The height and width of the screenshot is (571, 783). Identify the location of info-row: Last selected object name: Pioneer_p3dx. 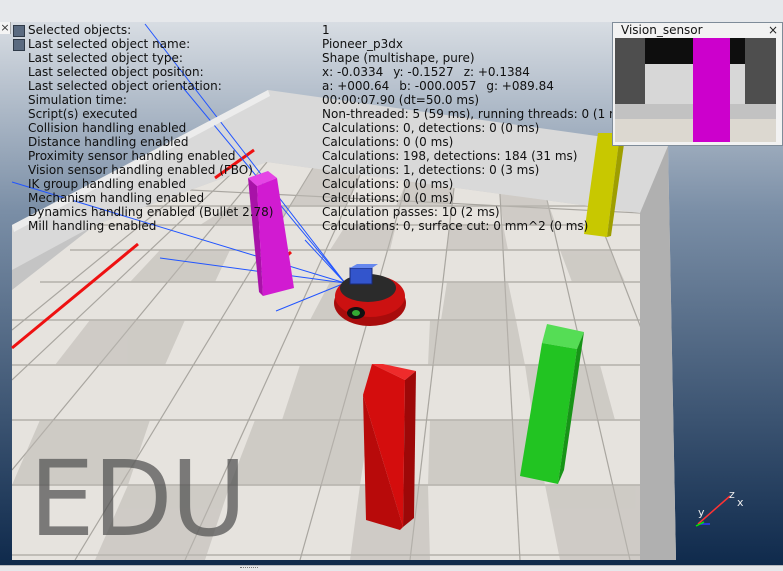
(319, 44).